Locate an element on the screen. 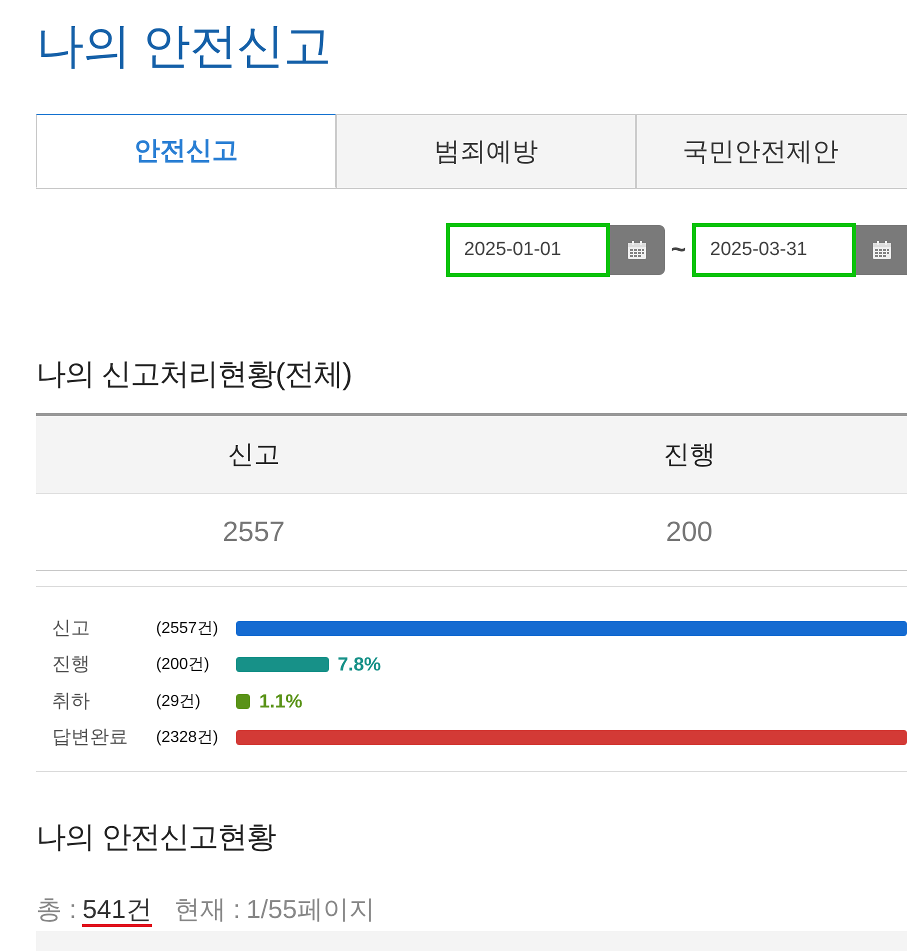 The width and height of the screenshot is (907, 951). total-label: 총 : is located at coordinates (56, 909).